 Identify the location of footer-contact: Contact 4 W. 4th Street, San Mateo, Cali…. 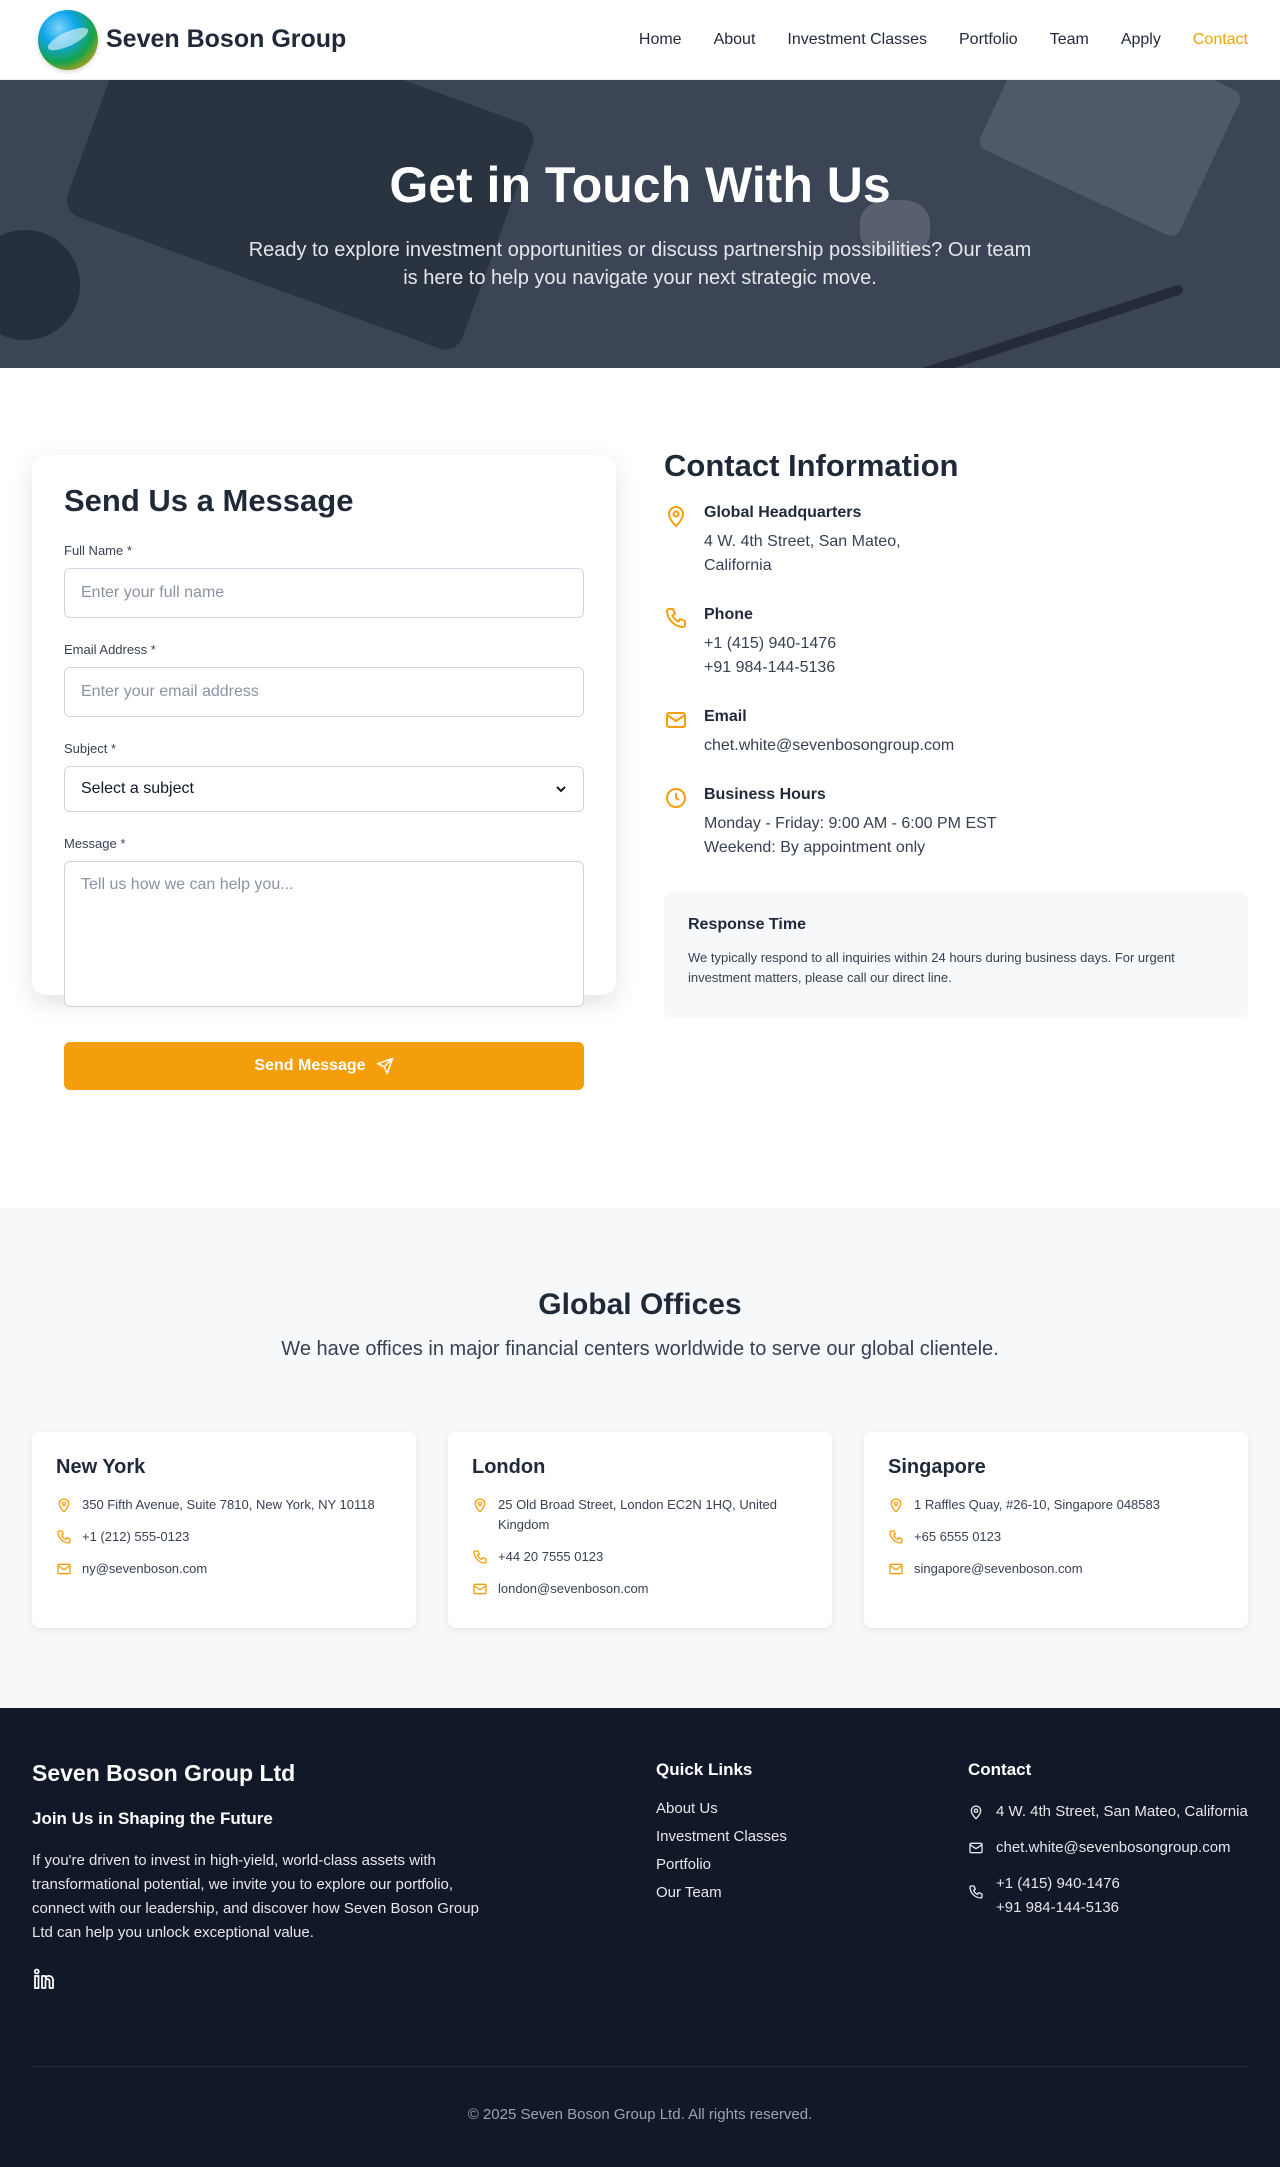
(1113, 1846).